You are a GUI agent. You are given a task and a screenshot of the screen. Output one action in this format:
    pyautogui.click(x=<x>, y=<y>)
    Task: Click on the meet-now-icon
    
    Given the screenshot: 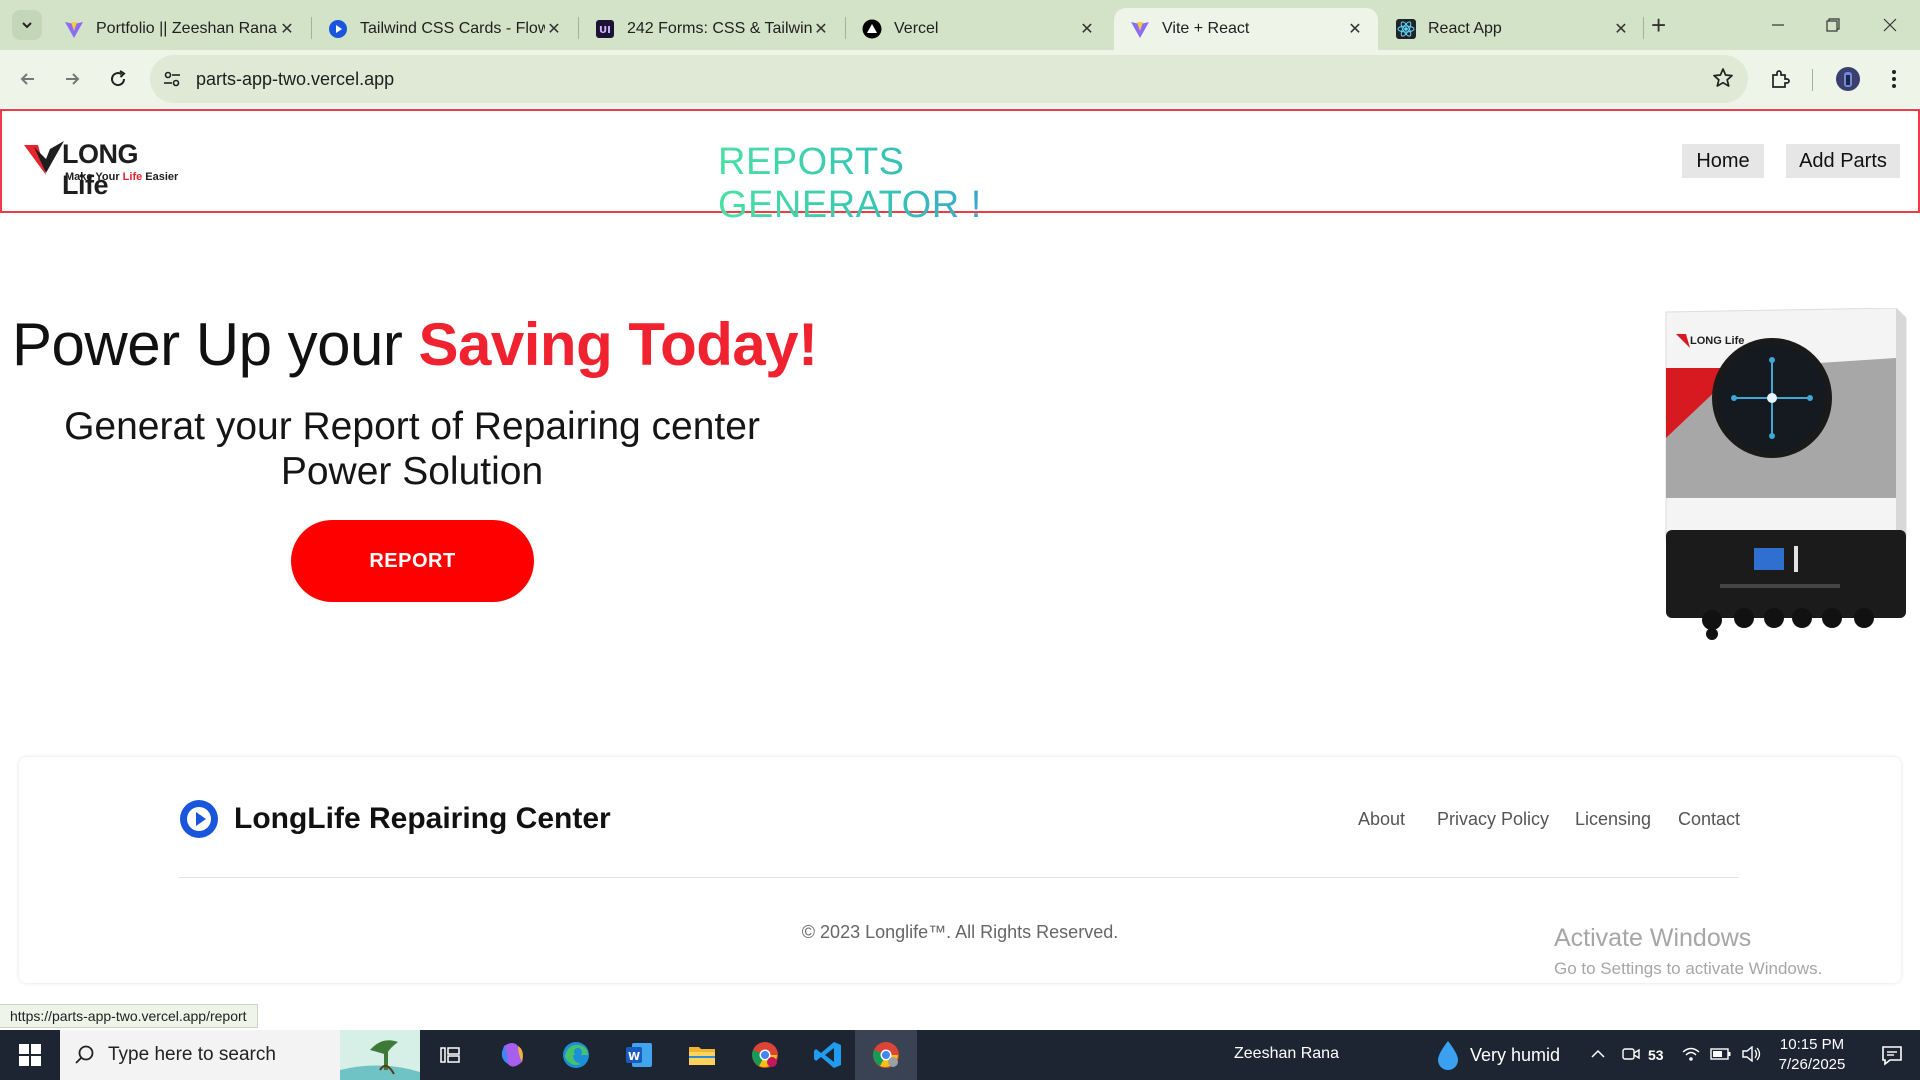 What is the action you would take?
    pyautogui.click(x=1631, y=1055)
    